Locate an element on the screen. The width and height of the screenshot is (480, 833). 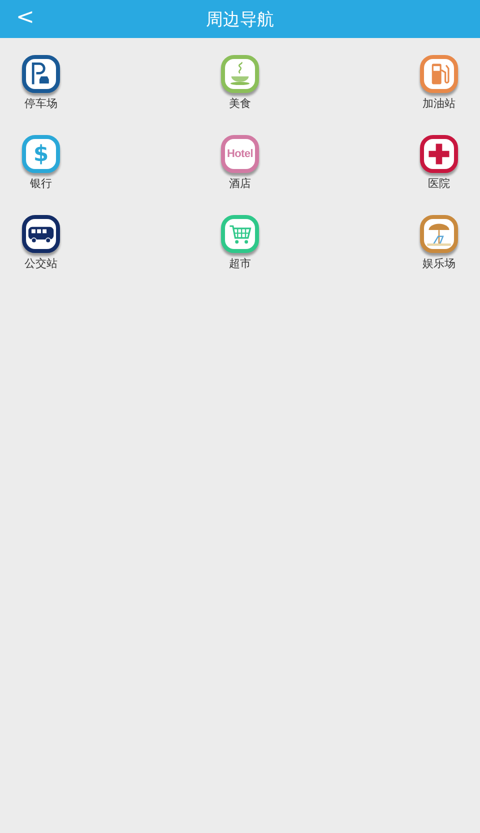
category-label: 银行 is located at coordinates (41, 183).